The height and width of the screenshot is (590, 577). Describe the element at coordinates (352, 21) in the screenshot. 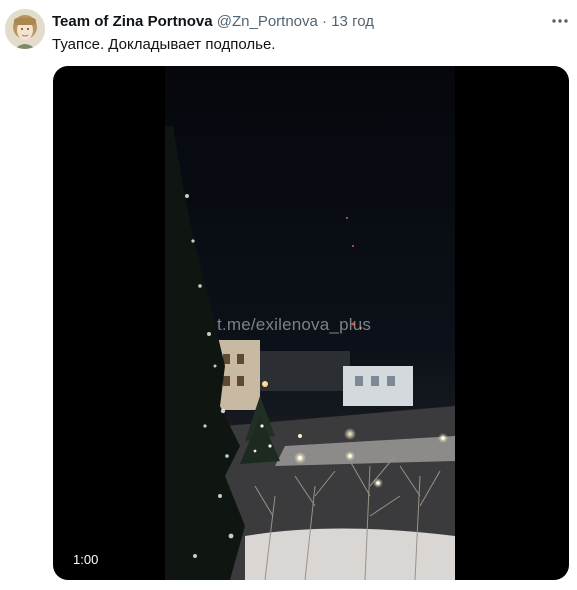

I see `timestamp: 13 год` at that location.